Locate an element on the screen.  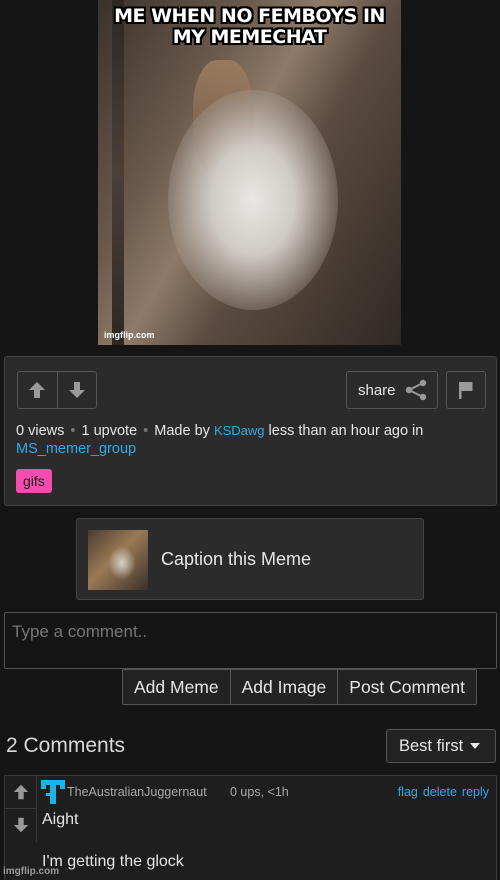
flag-button is located at coordinates (466, 390).